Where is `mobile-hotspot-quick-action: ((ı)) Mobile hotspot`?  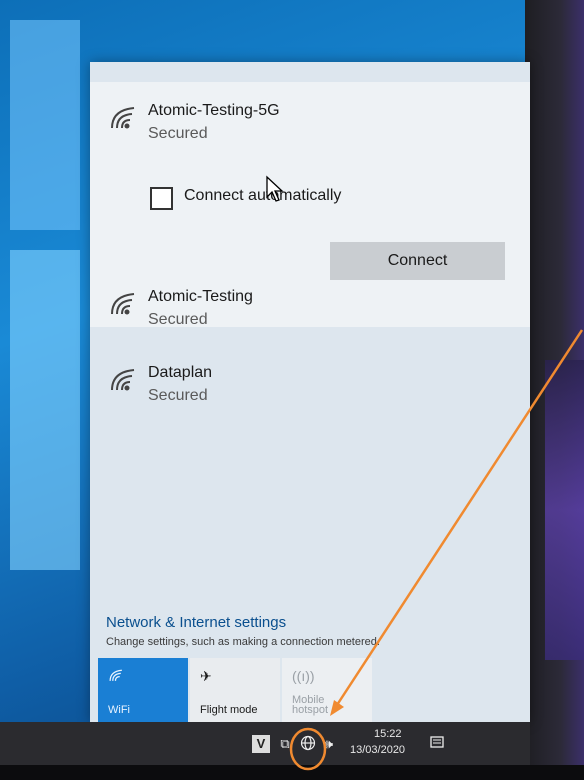 mobile-hotspot-quick-action: ((ı)) Mobile hotspot is located at coordinates (327, 690).